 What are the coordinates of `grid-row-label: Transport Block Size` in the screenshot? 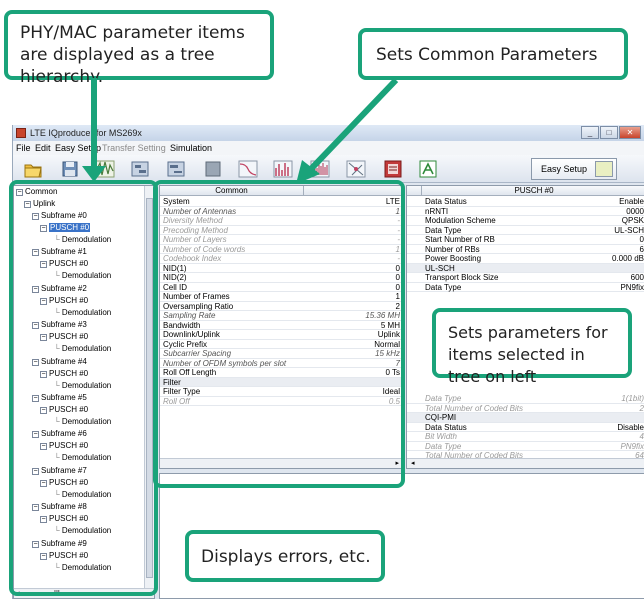 It's located at (462, 277).